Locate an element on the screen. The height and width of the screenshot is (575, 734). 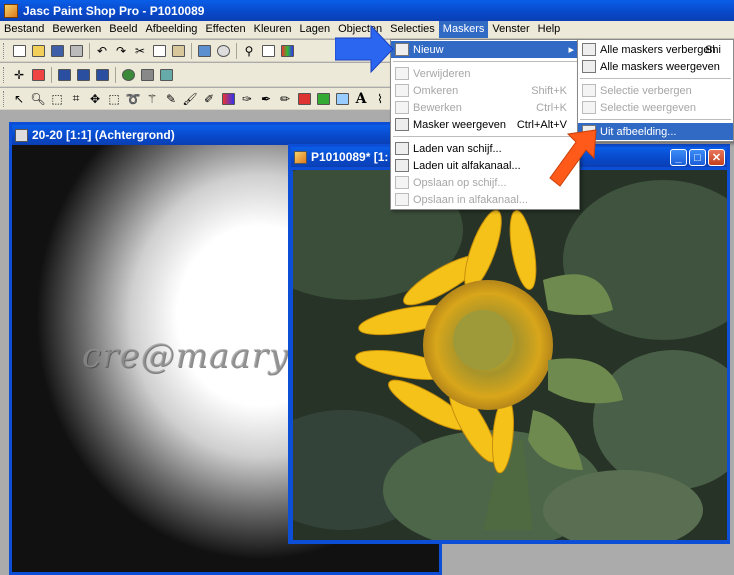
maskers-menu-item: Bewerken Ctrl+K is located at coordinates (485, 107).